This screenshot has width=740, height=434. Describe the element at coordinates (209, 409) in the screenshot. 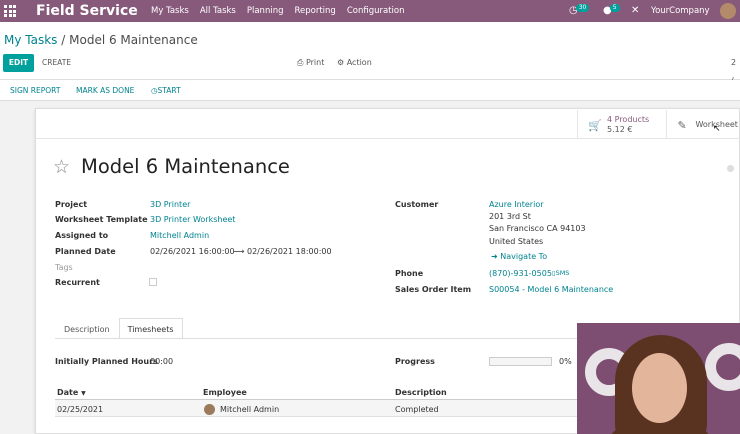

I see `employee-avatar` at that location.